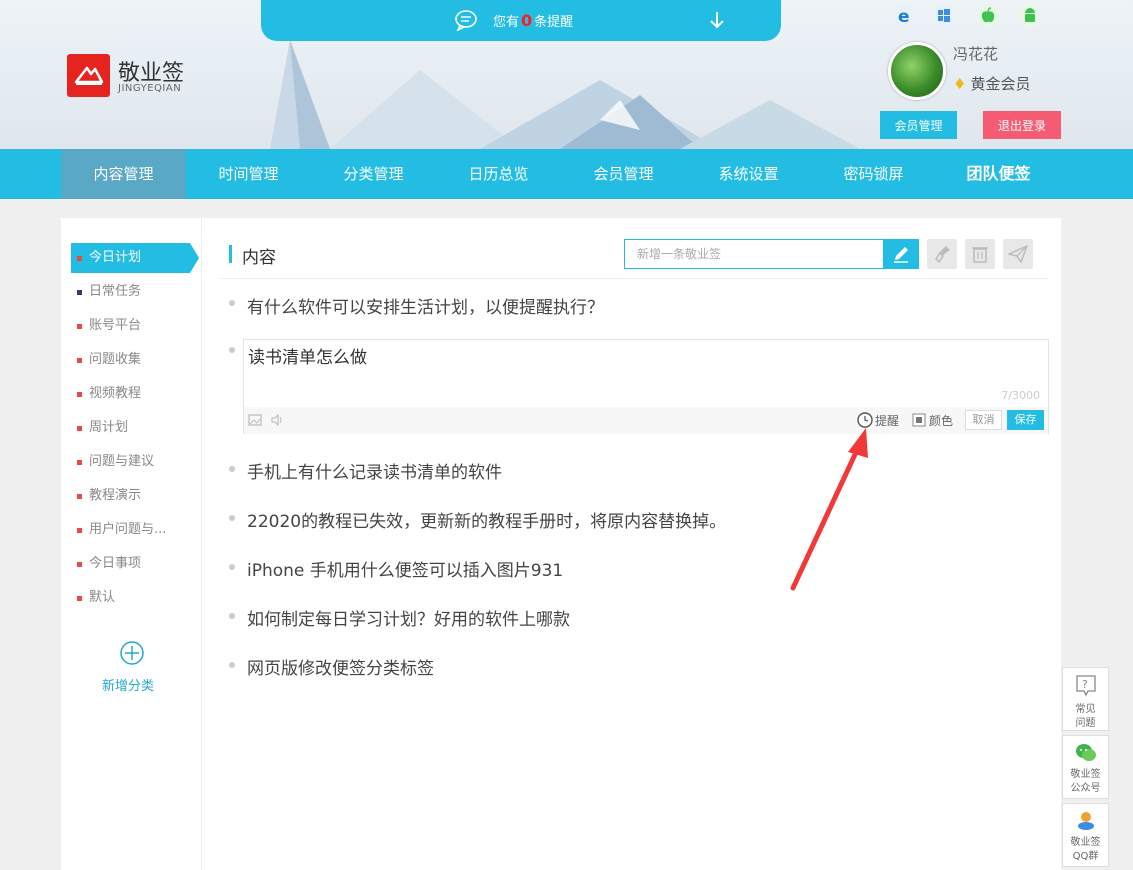  I want to click on nav-item-member: 会员管理, so click(623, 174).